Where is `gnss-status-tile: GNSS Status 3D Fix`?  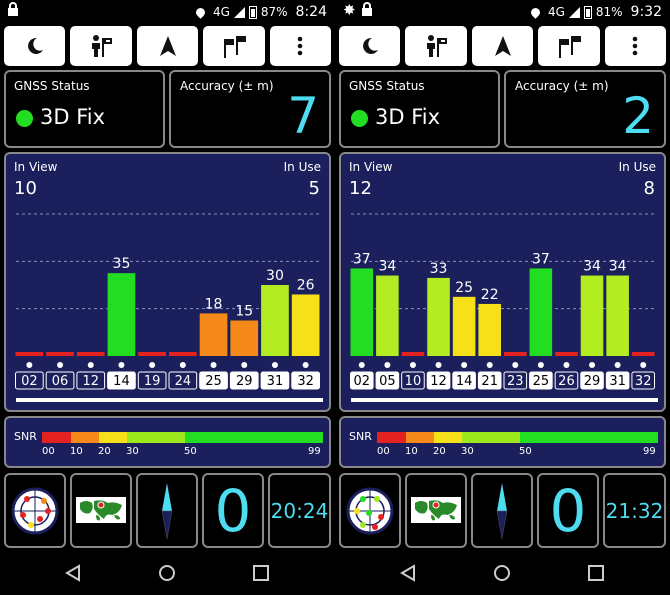 gnss-status-tile: GNSS Status 3D Fix is located at coordinates (419, 109).